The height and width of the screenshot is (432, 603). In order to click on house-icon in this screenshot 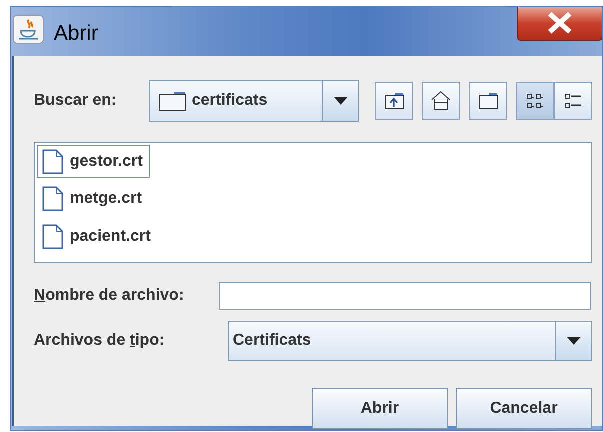, I will do `click(441, 101)`.